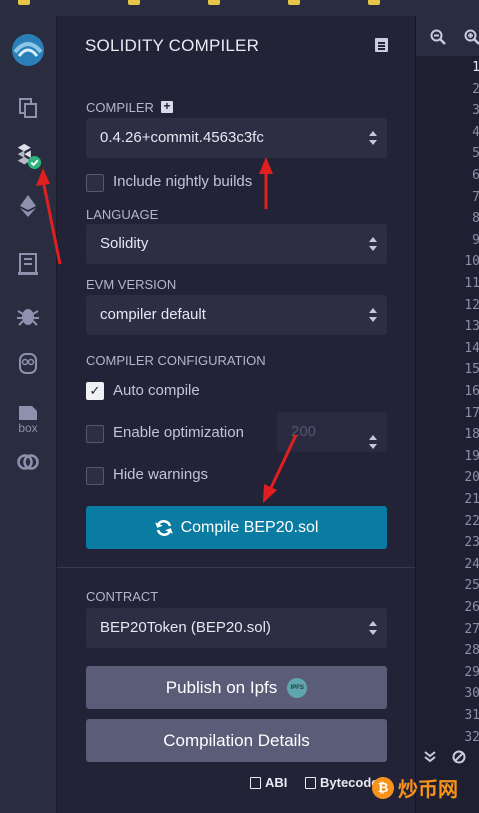 The height and width of the screenshot is (813, 479). I want to click on link-plugin-icon, so click(28, 462).